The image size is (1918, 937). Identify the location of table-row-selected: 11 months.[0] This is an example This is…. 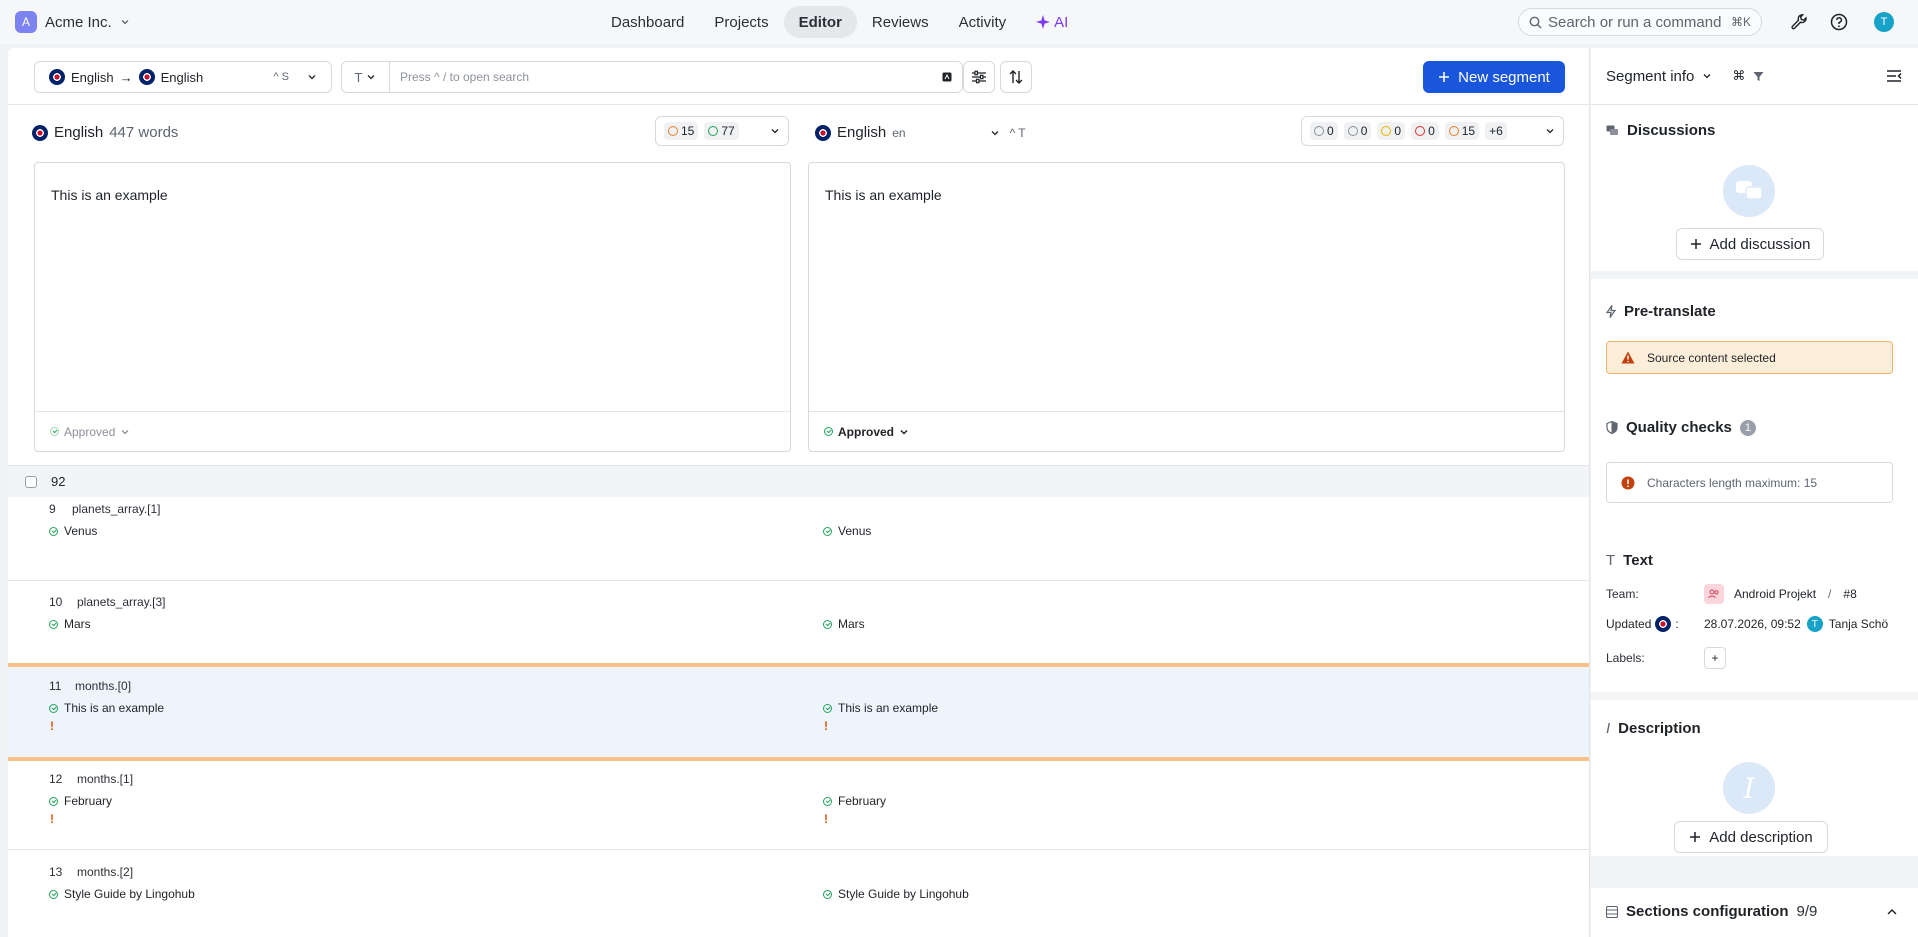
(798, 712).